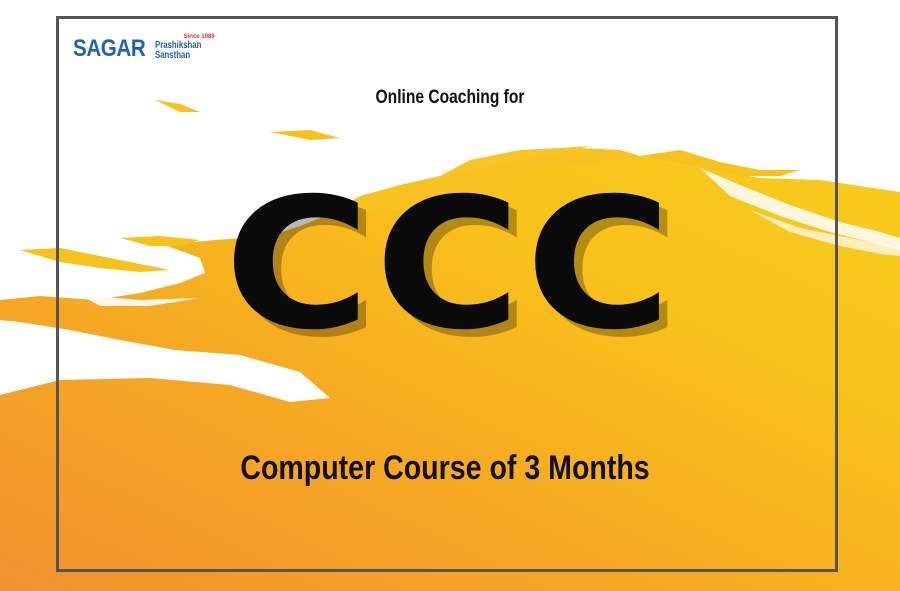  I want to click on brand-logo: SAGAR Since 1989 Prashikshan Sansthan, so click(144, 44).